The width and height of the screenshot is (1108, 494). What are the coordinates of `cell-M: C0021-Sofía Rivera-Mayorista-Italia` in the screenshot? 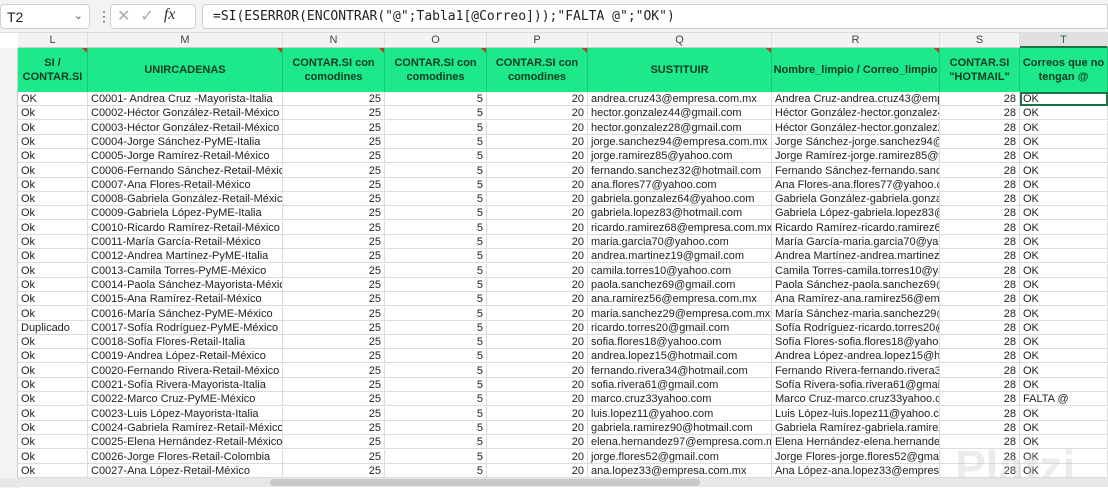 It's located at (185, 385).